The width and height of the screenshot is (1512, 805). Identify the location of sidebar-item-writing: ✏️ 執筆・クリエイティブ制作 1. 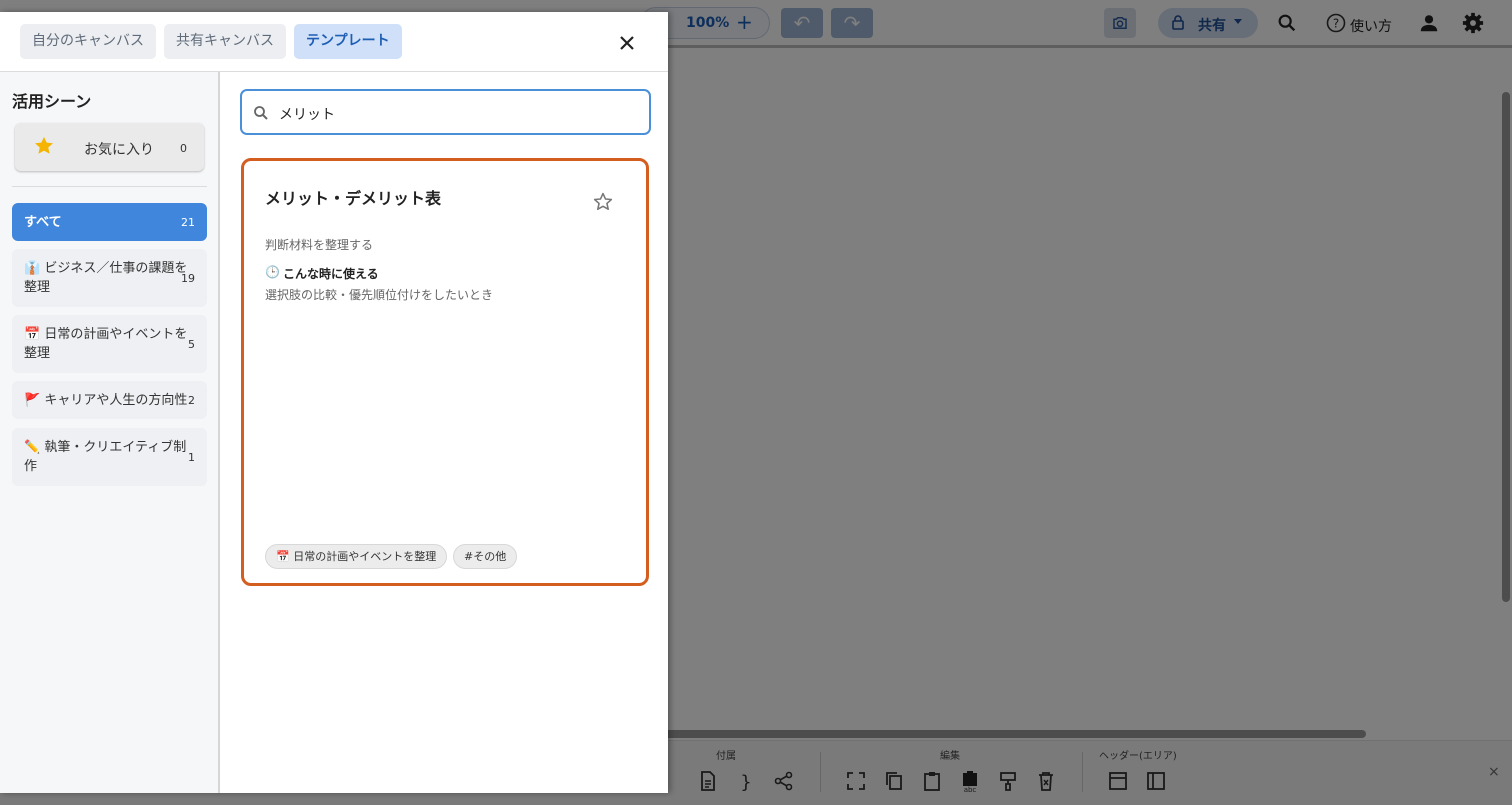
(109, 457).